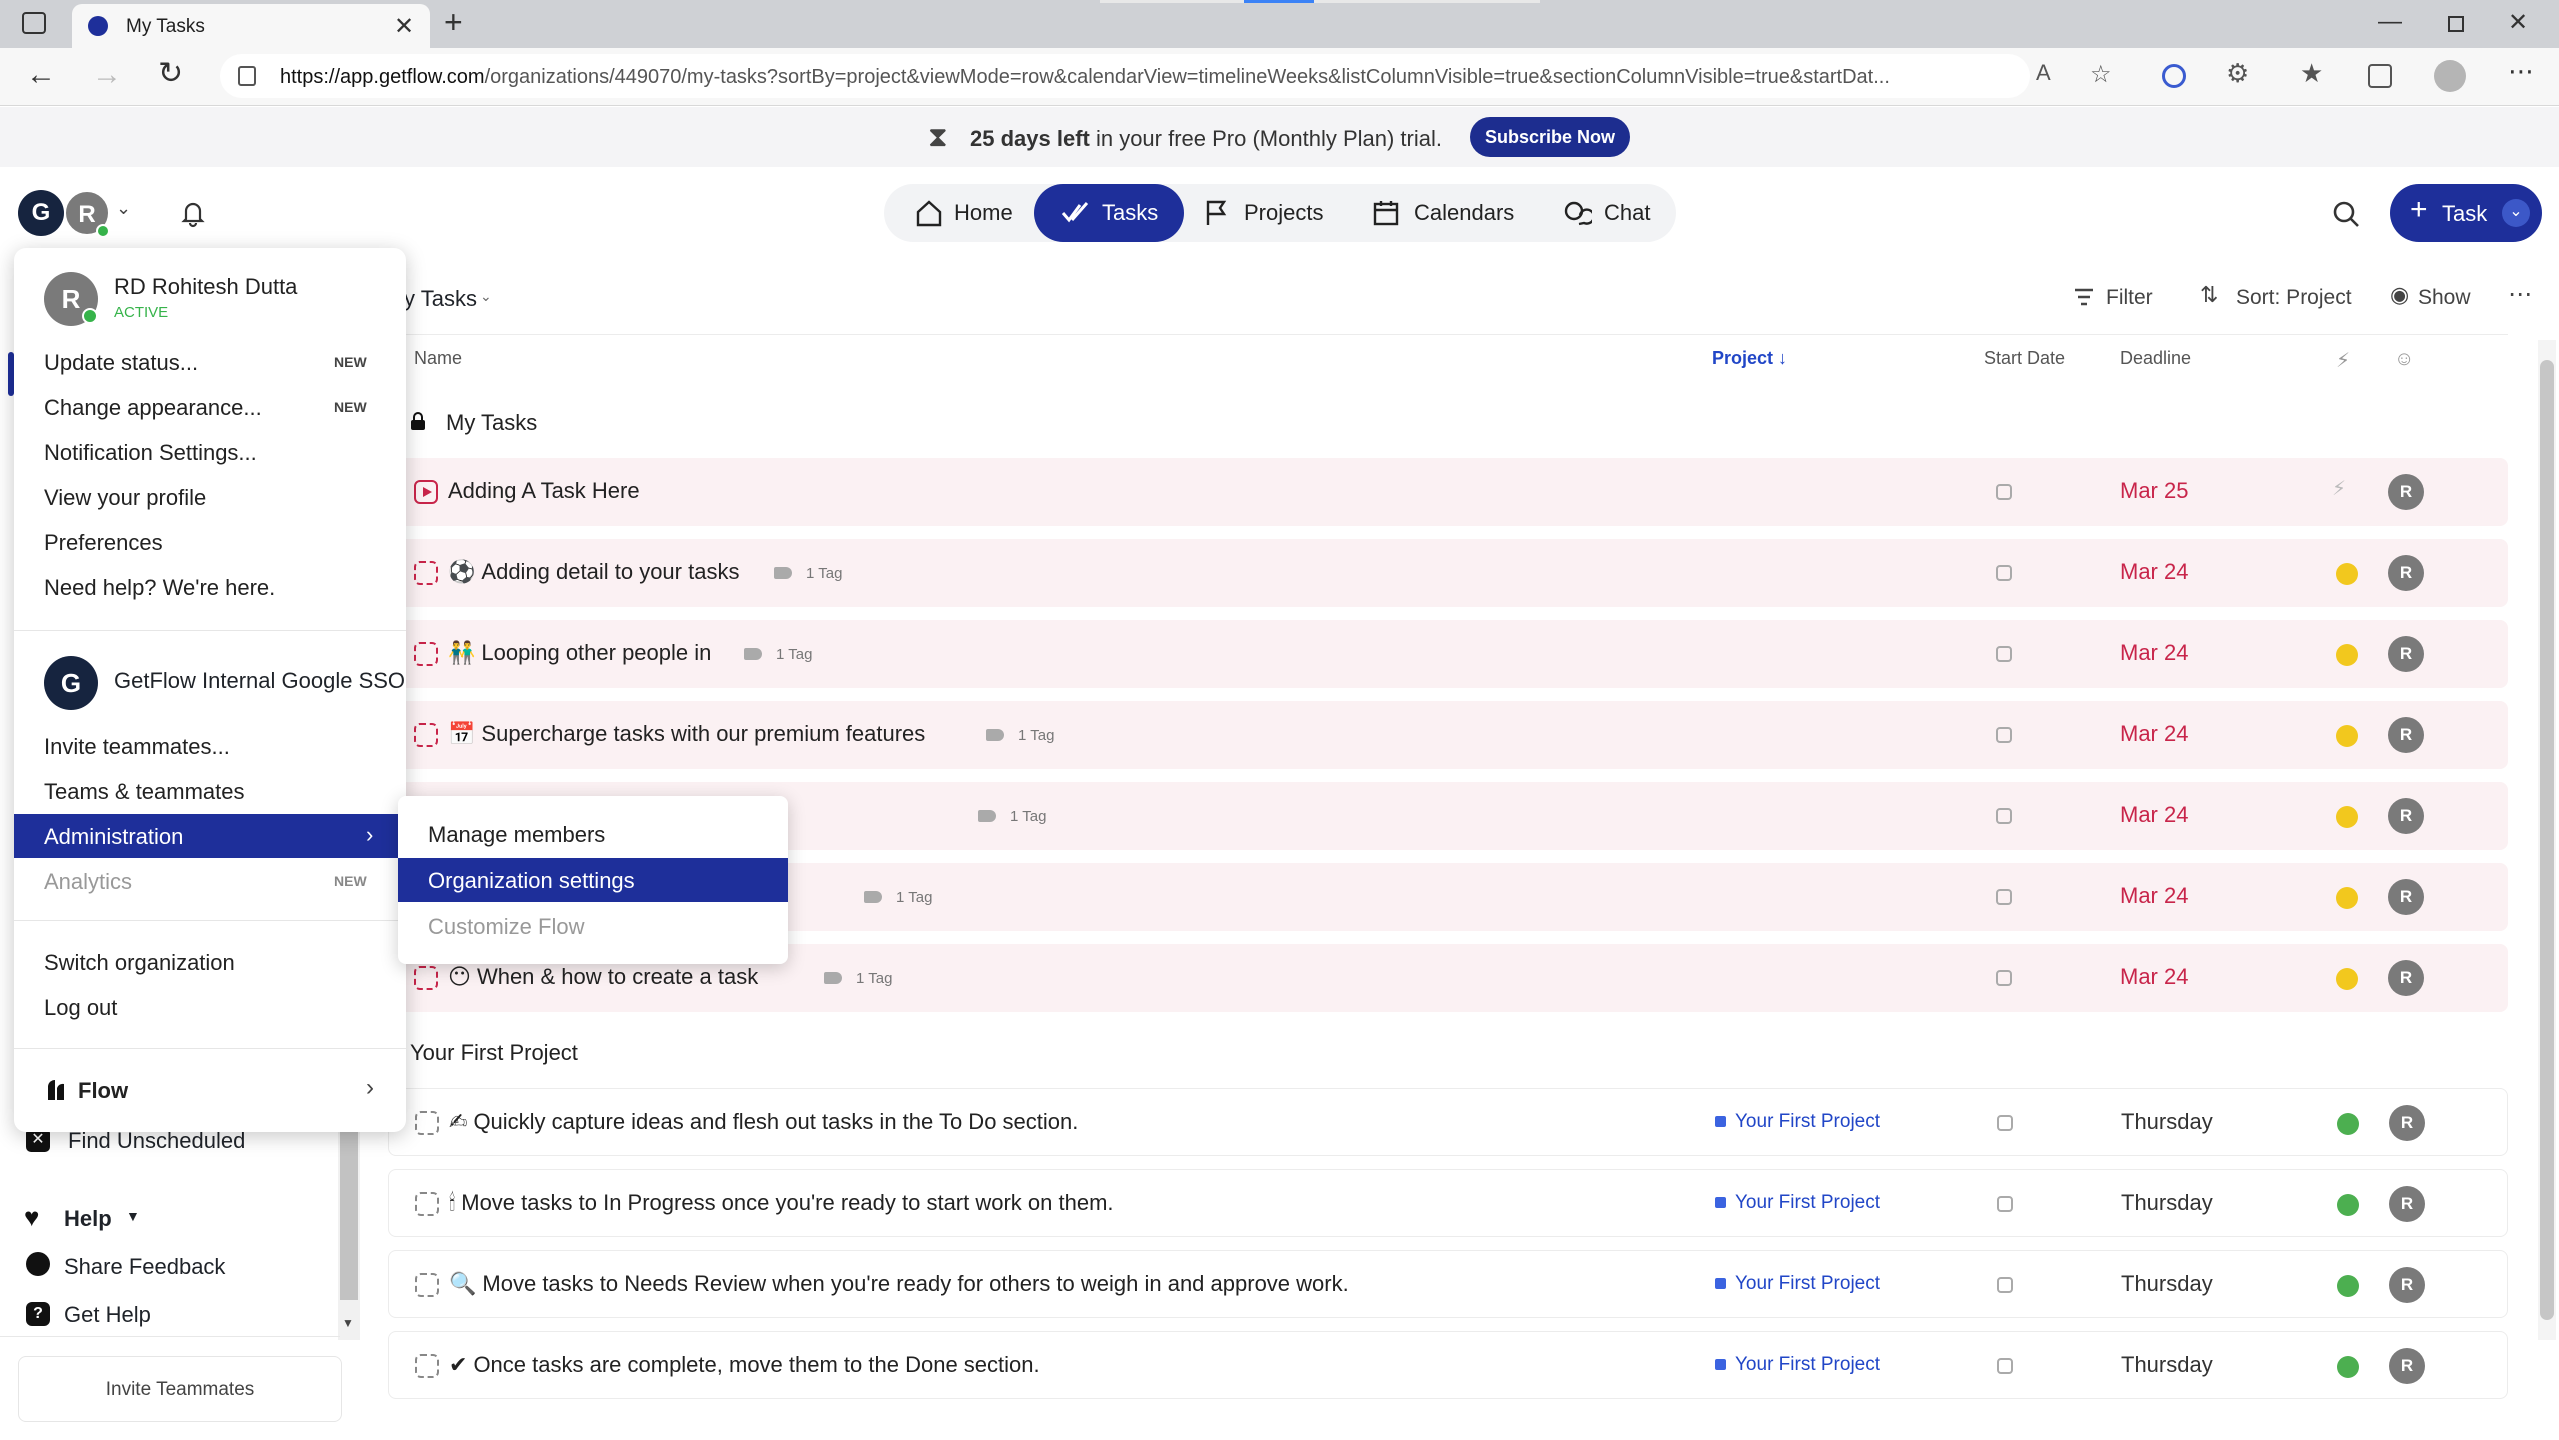  Describe the element at coordinates (440, 299) in the screenshot. I see `view-title: y Tasks` at that location.